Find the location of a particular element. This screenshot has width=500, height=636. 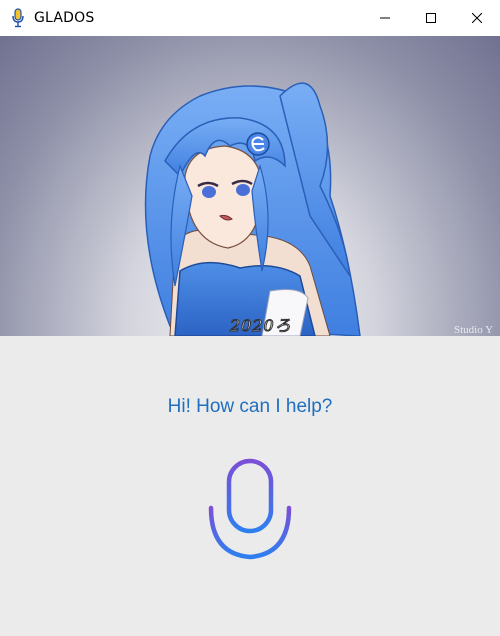

title-bar: GLADOS is located at coordinates (250, 18).